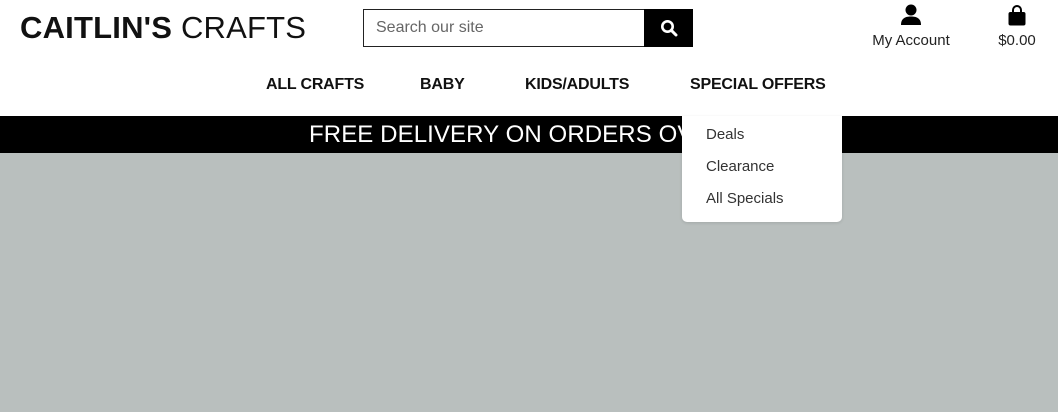 This screenshot has height=412, width=1058. What do you see at coordinates (758, 85) in the screenshot?
I see `nav-item-special-offers: SPECIAL OFFERS` at bounding box center [758, 85].